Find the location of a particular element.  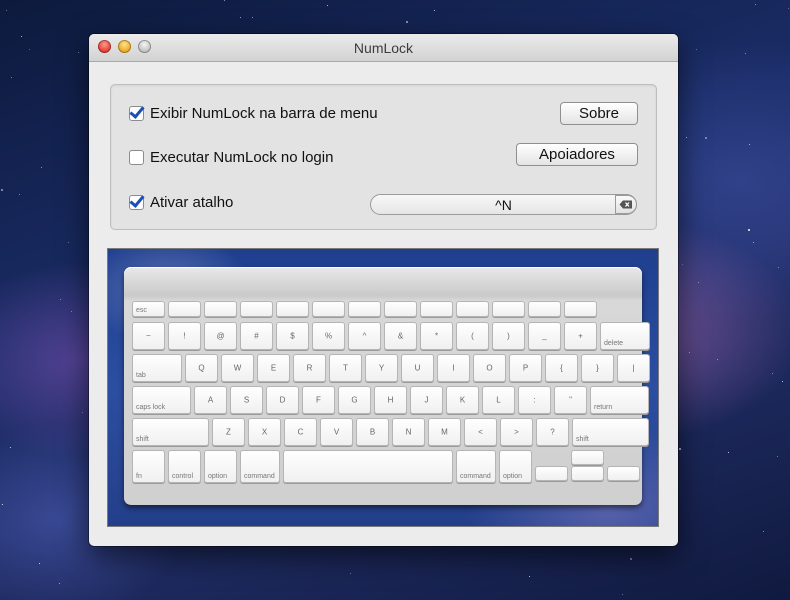

keyboard-key: | is located at coordinates (633, 368).